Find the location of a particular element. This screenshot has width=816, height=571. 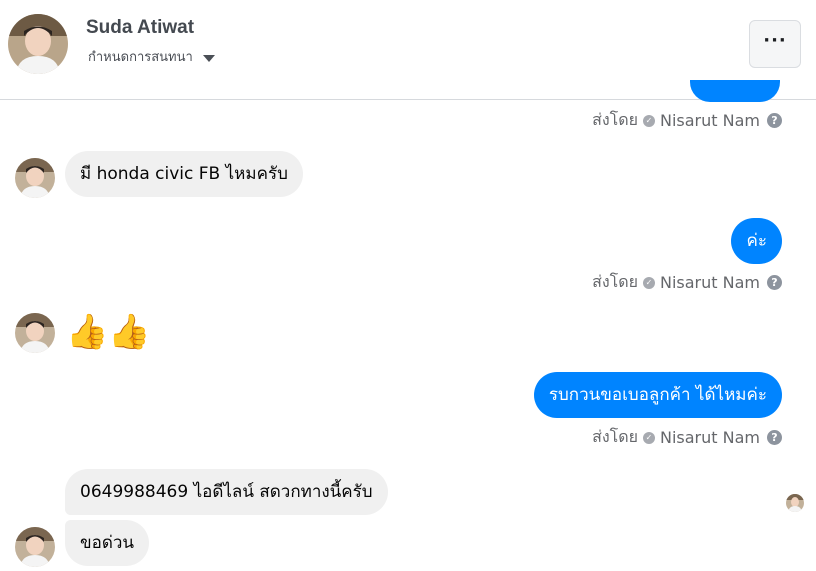

message-bubble-outgoing: รบกวนขอเบอลูกค้า ได้ไหมค่ะ is located at coordinates (657, 395).